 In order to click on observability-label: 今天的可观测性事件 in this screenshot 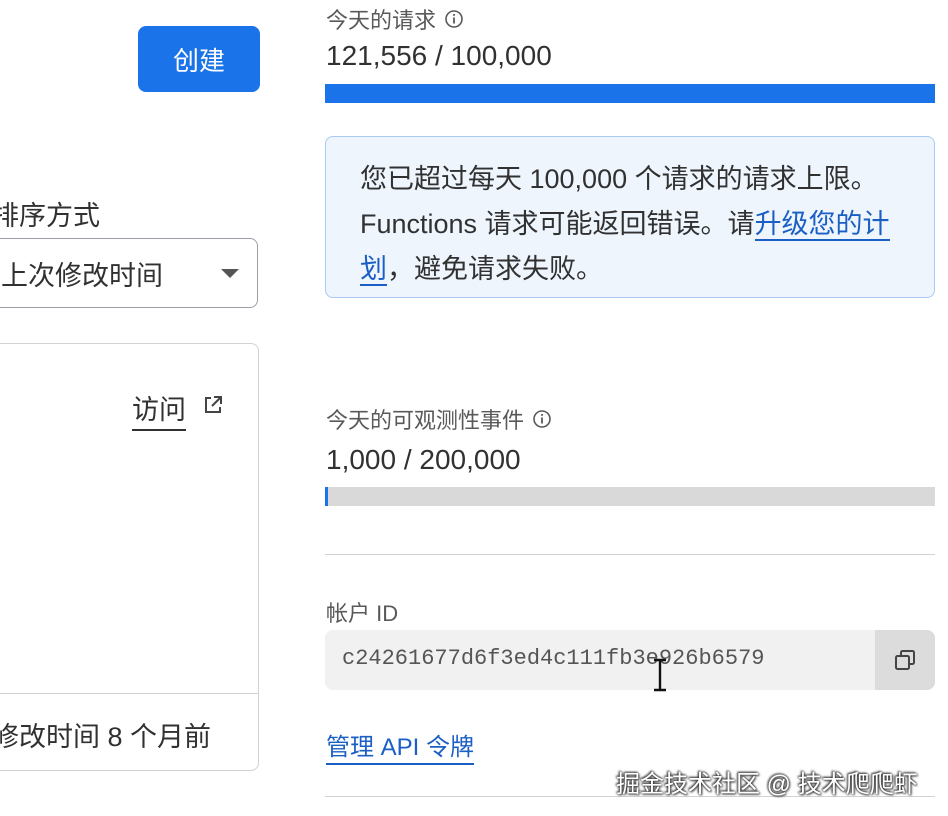, I will do `click(439, 419)`.